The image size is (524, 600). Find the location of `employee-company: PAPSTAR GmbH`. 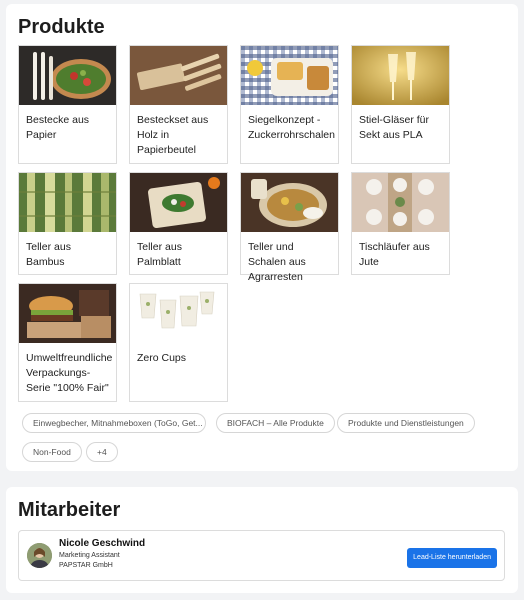

employee-company: PAPSTAR GmbH is located at coordinates (86, 565).